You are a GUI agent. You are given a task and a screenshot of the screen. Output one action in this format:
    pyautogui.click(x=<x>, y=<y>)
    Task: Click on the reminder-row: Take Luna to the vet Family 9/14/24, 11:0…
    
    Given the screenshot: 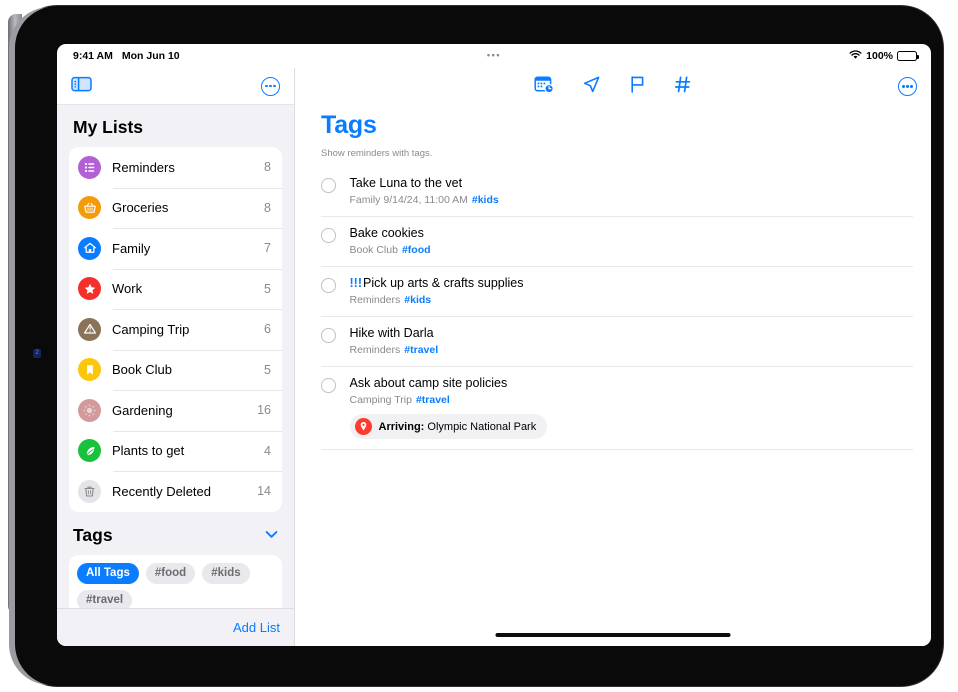 What is the action you would take?
    pyautogui.click(x=617, y=192)
    